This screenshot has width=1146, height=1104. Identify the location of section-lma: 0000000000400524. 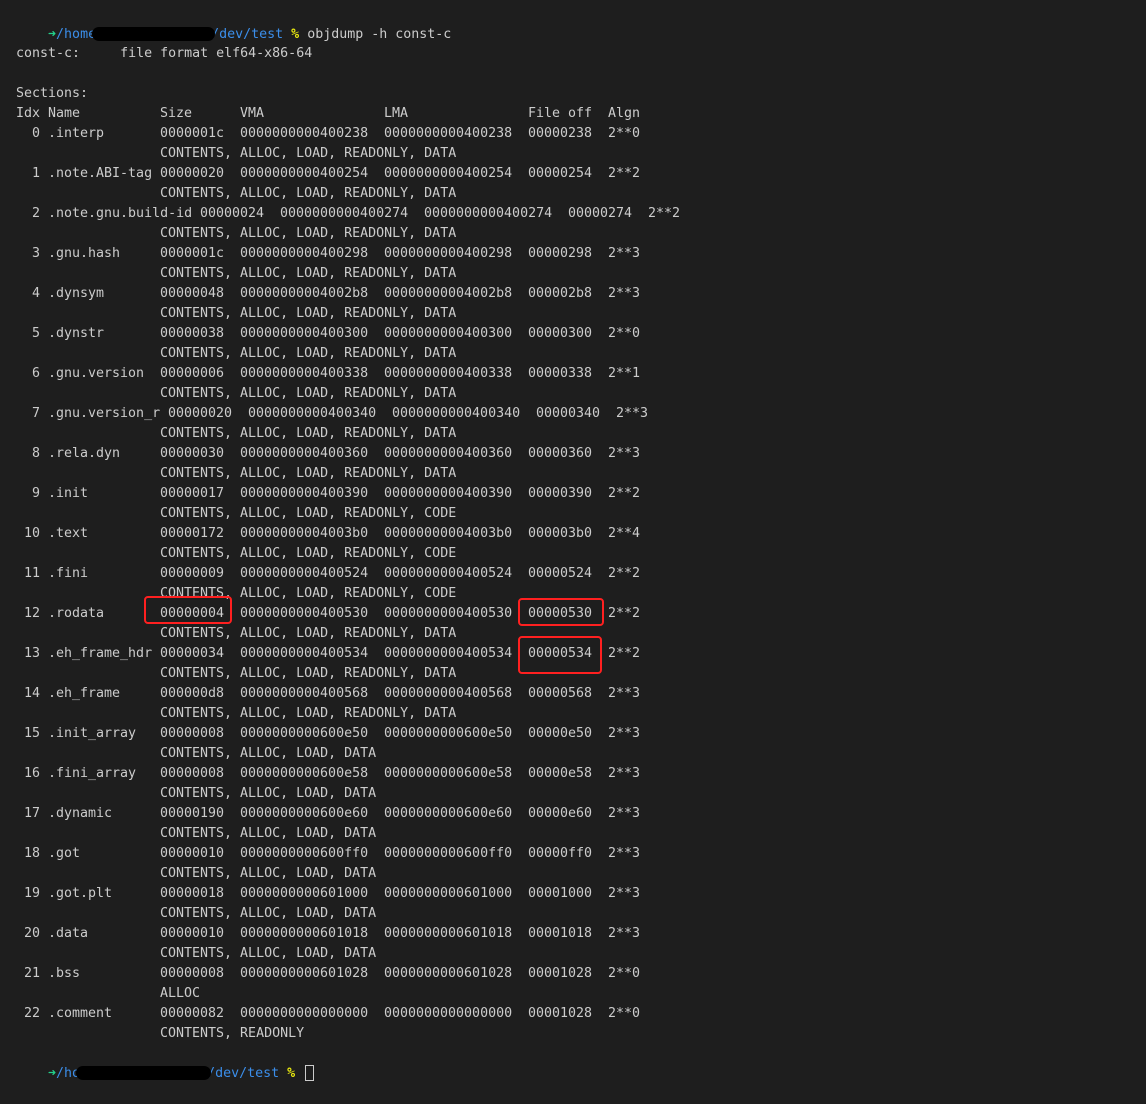
(448, 573).